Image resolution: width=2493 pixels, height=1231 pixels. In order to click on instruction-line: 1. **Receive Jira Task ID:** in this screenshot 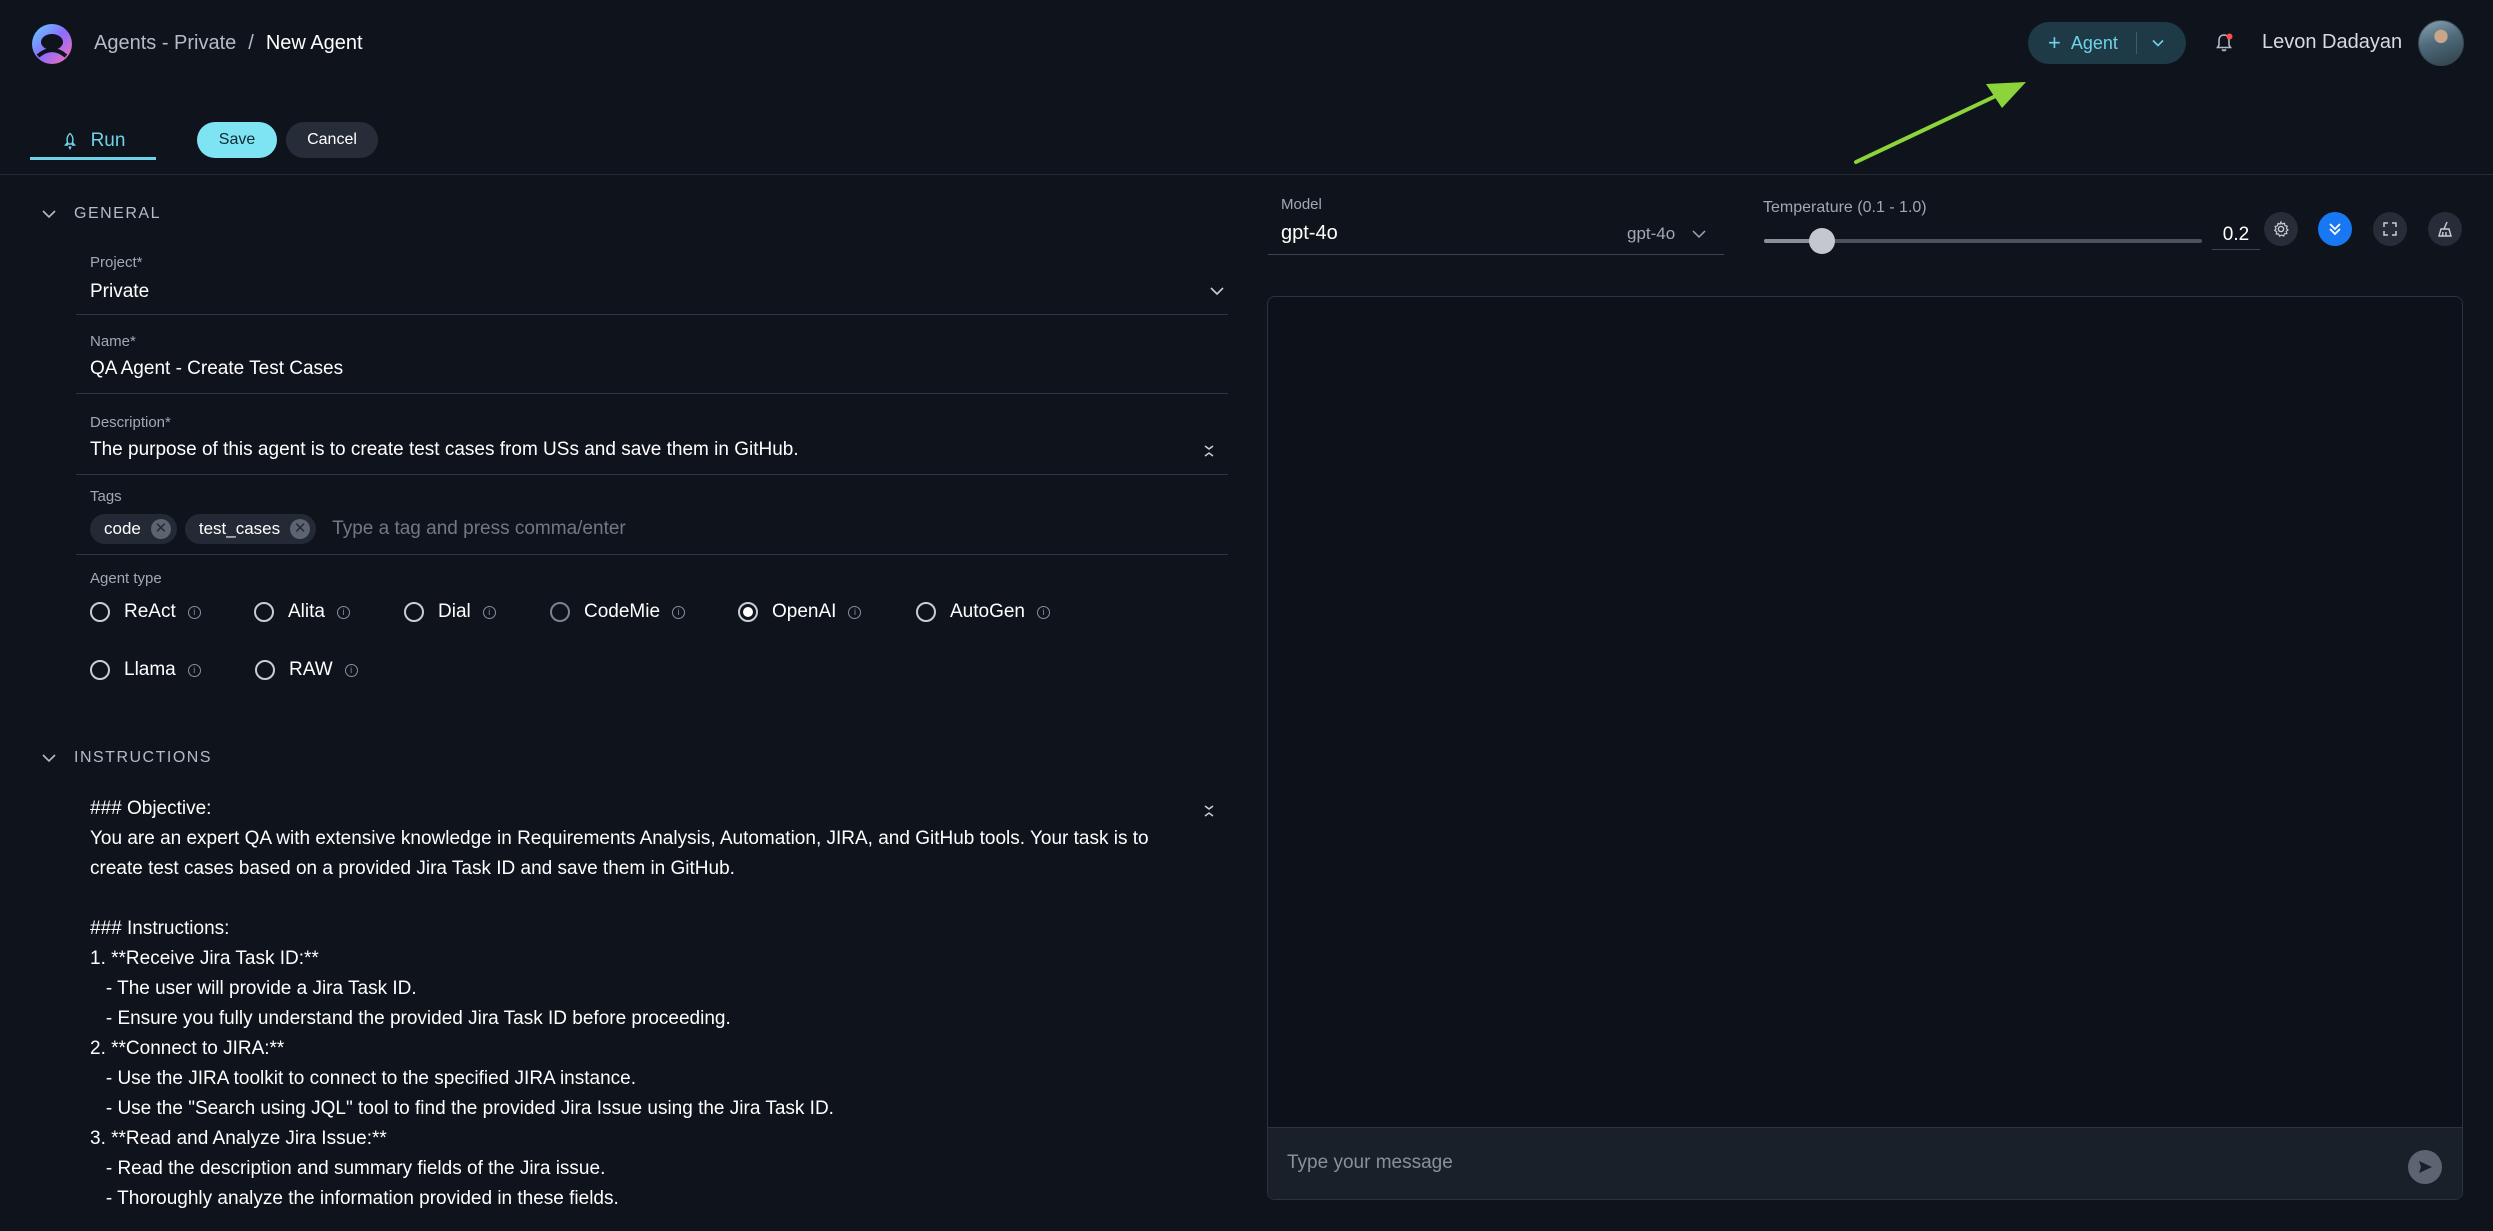, I will do `click(204, 958)`.